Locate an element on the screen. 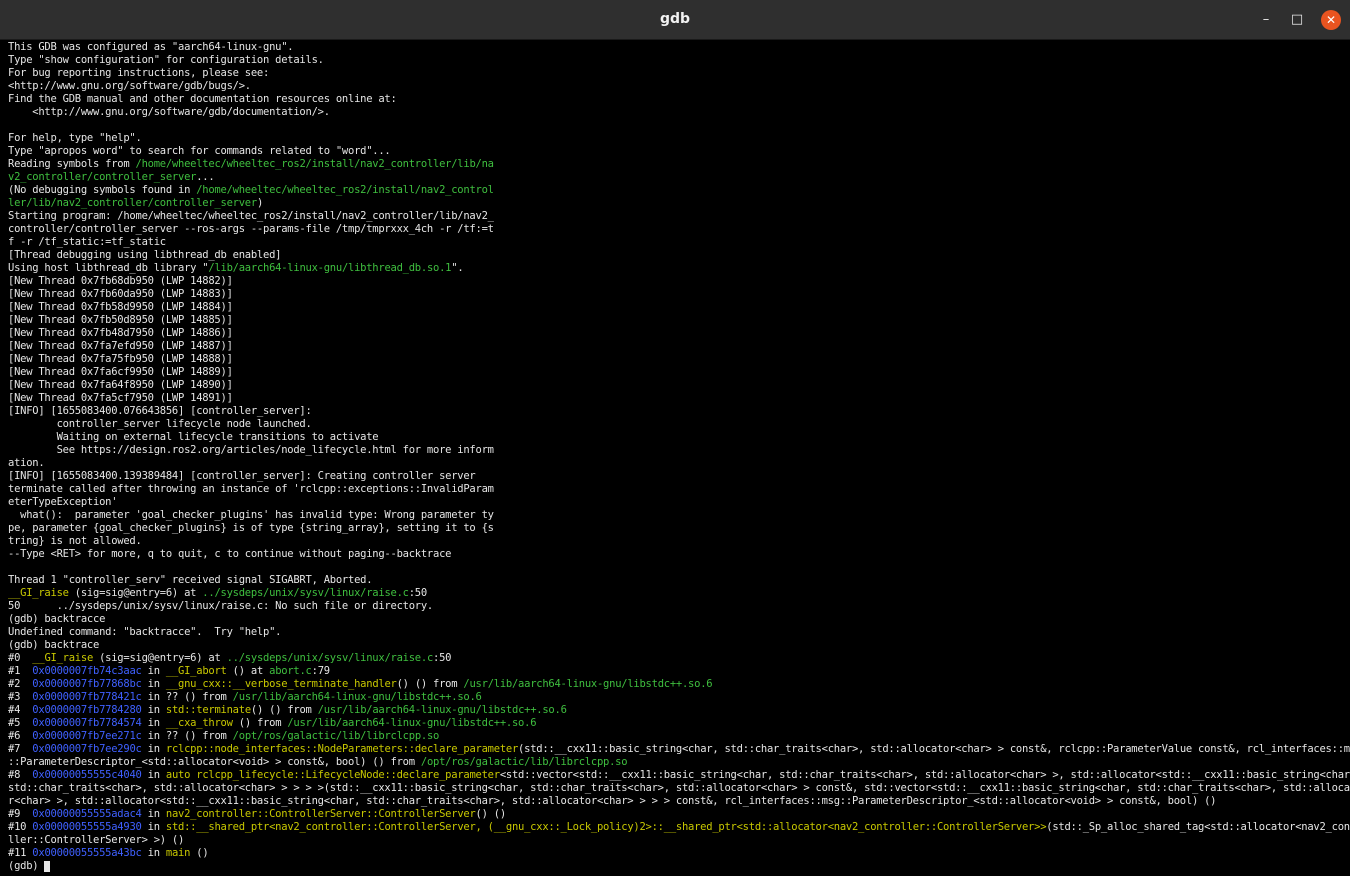  terminal-text: #0 is located at coordinates (20, 658).